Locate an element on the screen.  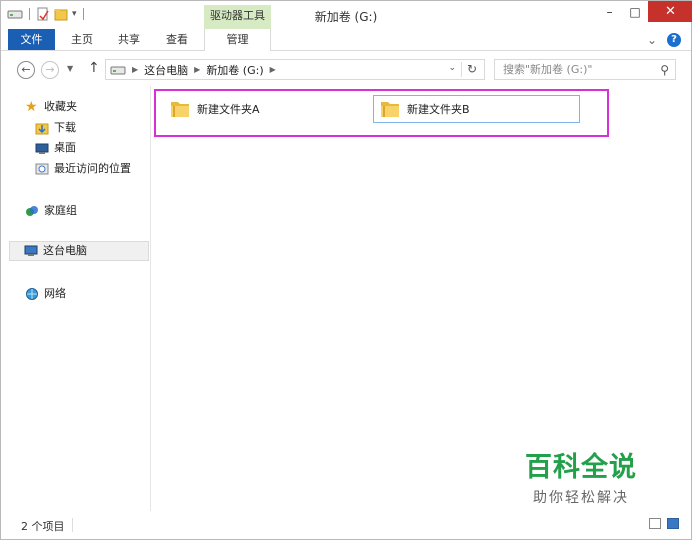
nav-favorites: ★ 收藏夹 is located at coordinates (51, 107).